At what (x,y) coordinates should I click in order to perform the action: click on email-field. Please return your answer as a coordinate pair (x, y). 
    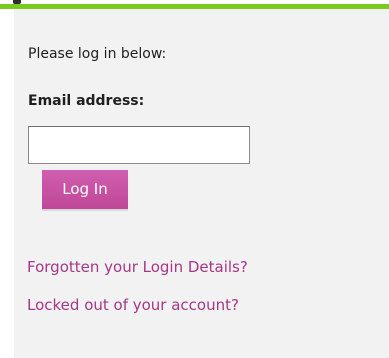
    Looking at the image, I should click on (139, 145).